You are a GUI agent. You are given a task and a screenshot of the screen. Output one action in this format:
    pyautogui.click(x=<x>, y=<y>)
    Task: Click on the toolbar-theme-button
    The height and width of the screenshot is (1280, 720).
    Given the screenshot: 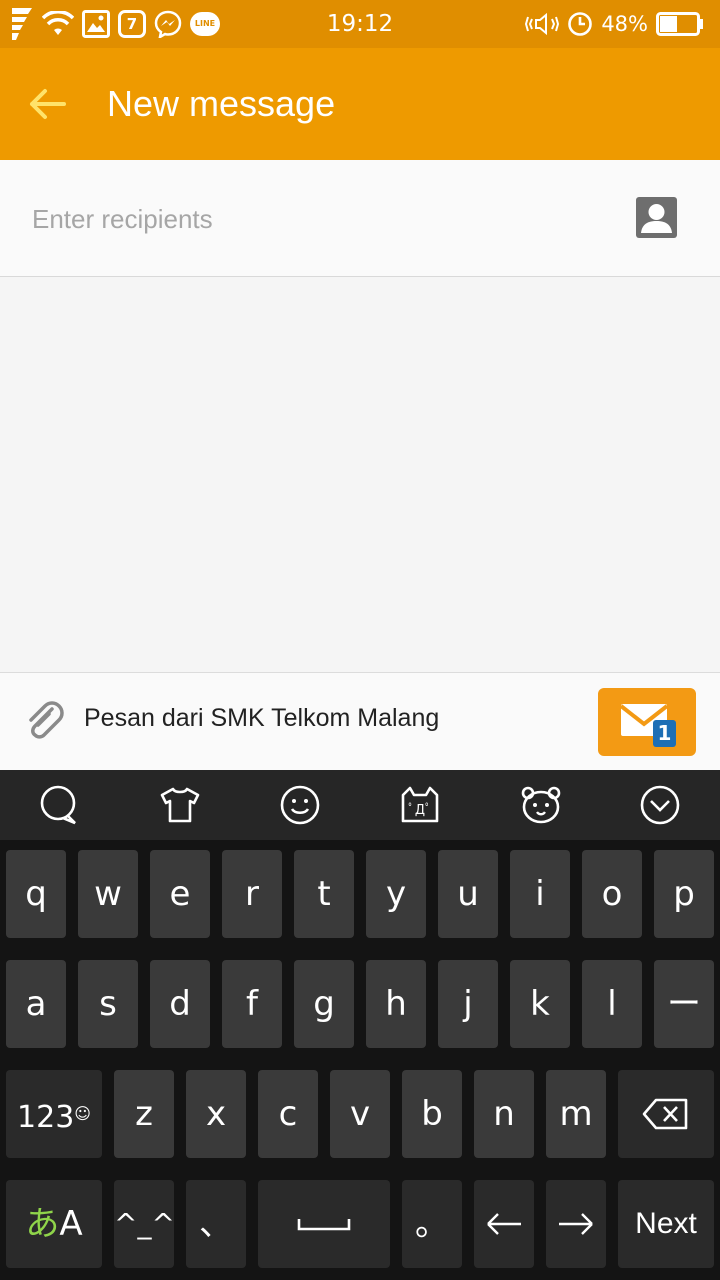 What is the action you would take?
    pyautogui.click(x=180, y=805)
    